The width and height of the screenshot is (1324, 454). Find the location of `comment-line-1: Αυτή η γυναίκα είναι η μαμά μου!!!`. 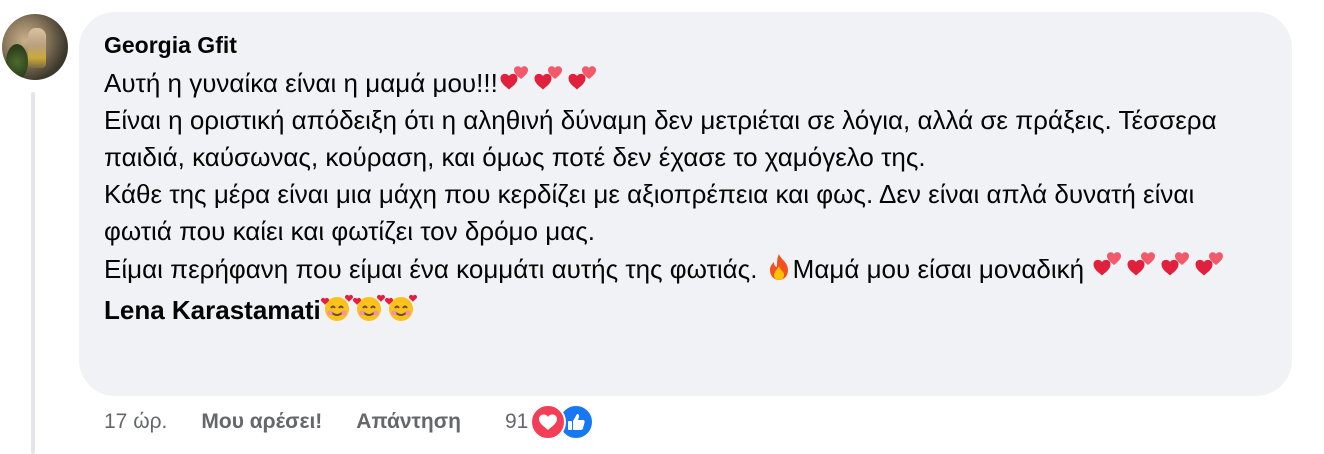

comment-line-1: Αυτή η γυναίκα είναι η μαμά μου!!! is located at coordinates (686, 83).